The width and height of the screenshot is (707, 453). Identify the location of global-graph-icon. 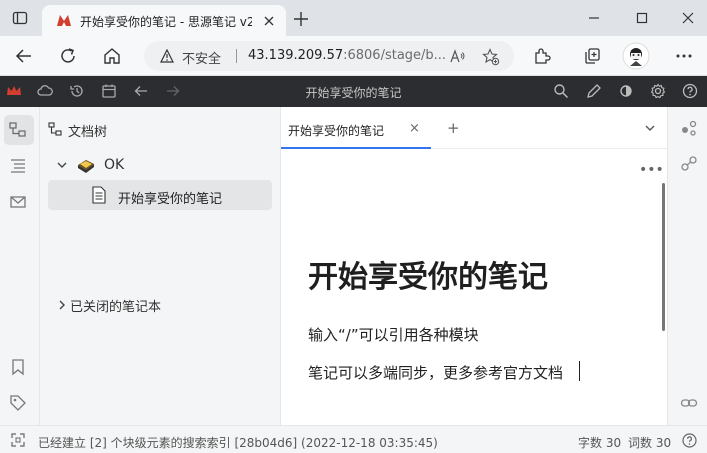
(689, 164).